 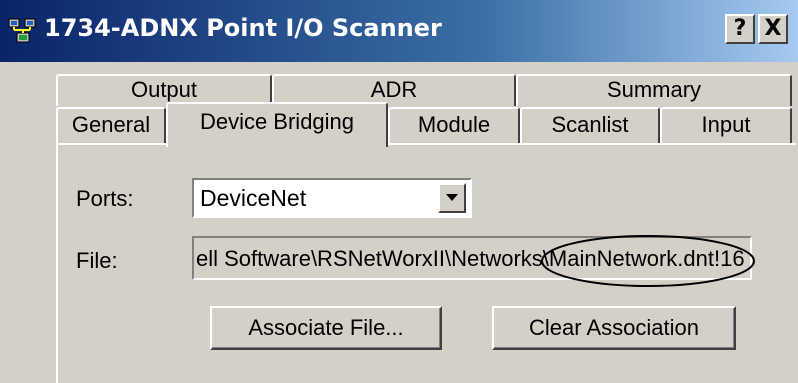 I want to click on ports-dropdown: DeviceNet, so click(x=332, y=198).